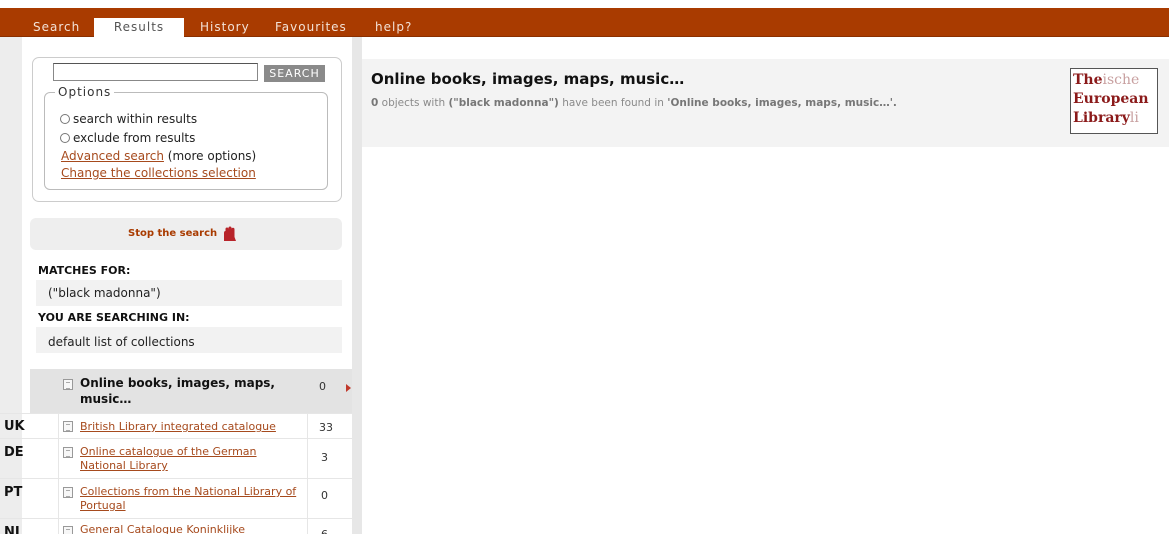 The width and height of the screenshot is (1169, 534). Describe the element at coordinates (503, 103) in the screenshot. I see `results-query: ("black madonna")` at that location.